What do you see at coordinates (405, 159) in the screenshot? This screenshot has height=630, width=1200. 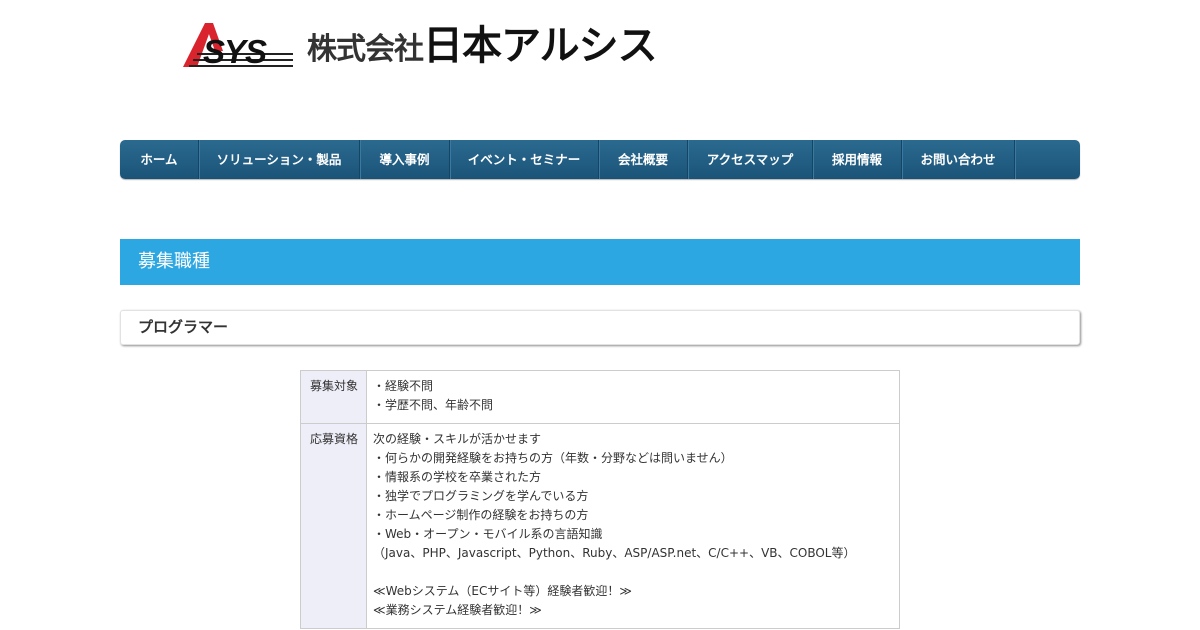 I see `nav-item-case-studies: 導入事例` at bounding box center [405, 159].